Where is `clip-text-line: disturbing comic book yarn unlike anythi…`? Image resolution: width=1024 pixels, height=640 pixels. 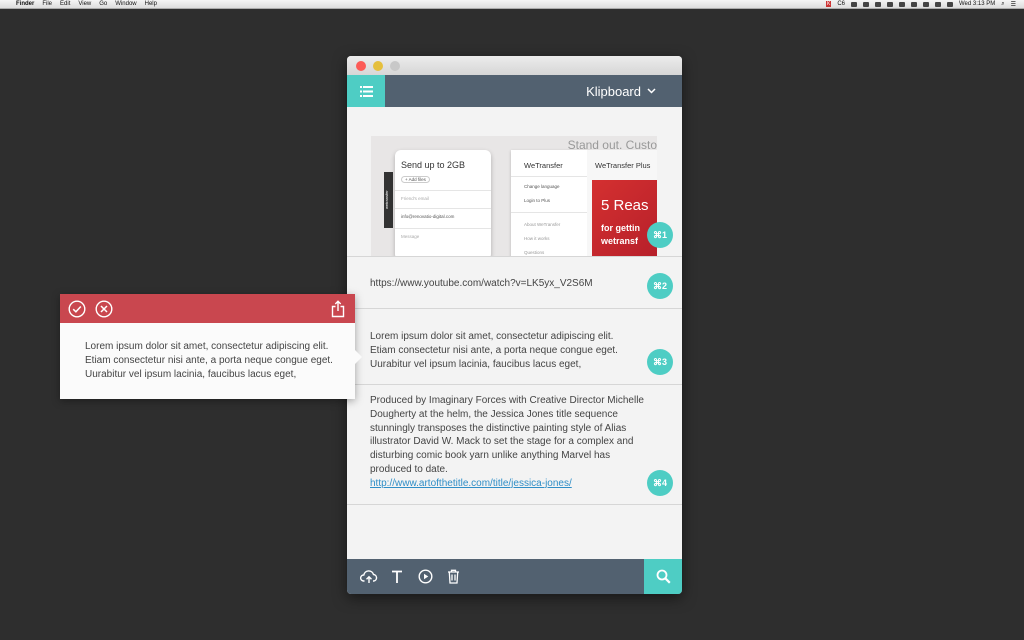
clip-text-line: disturbing comic book yarn unlike anythi… is located at coordinates (490, 456).